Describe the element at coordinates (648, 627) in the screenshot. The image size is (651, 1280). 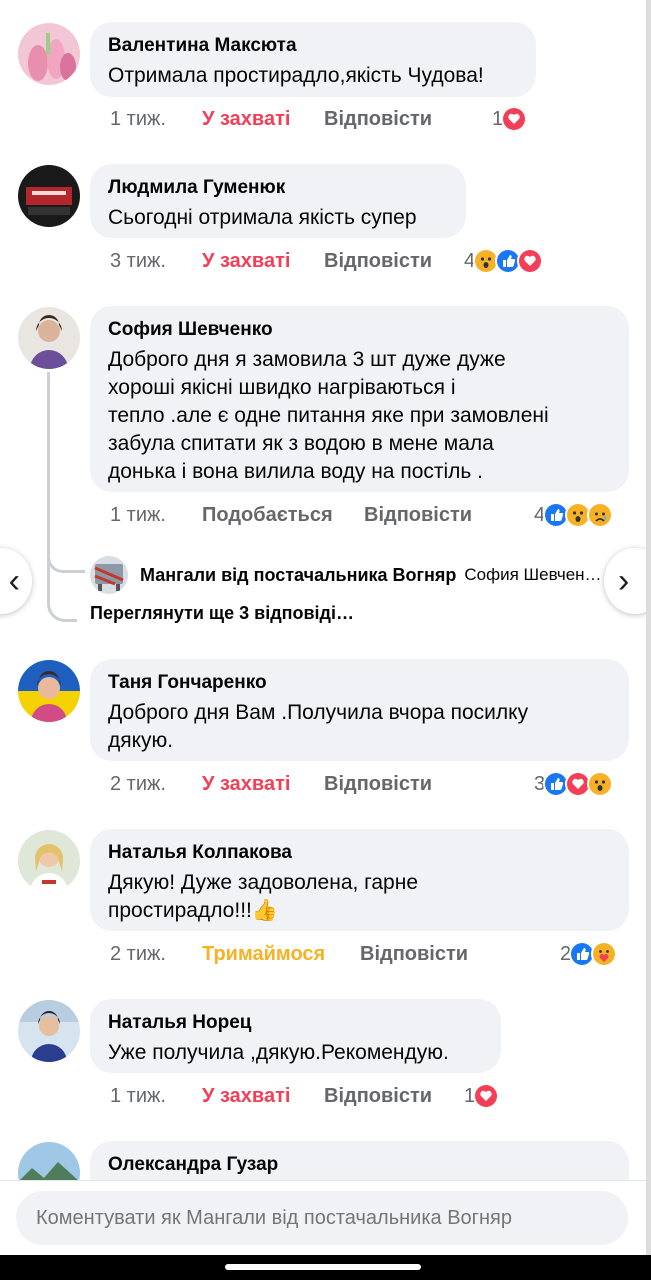
I see `screen-edge` at that location.